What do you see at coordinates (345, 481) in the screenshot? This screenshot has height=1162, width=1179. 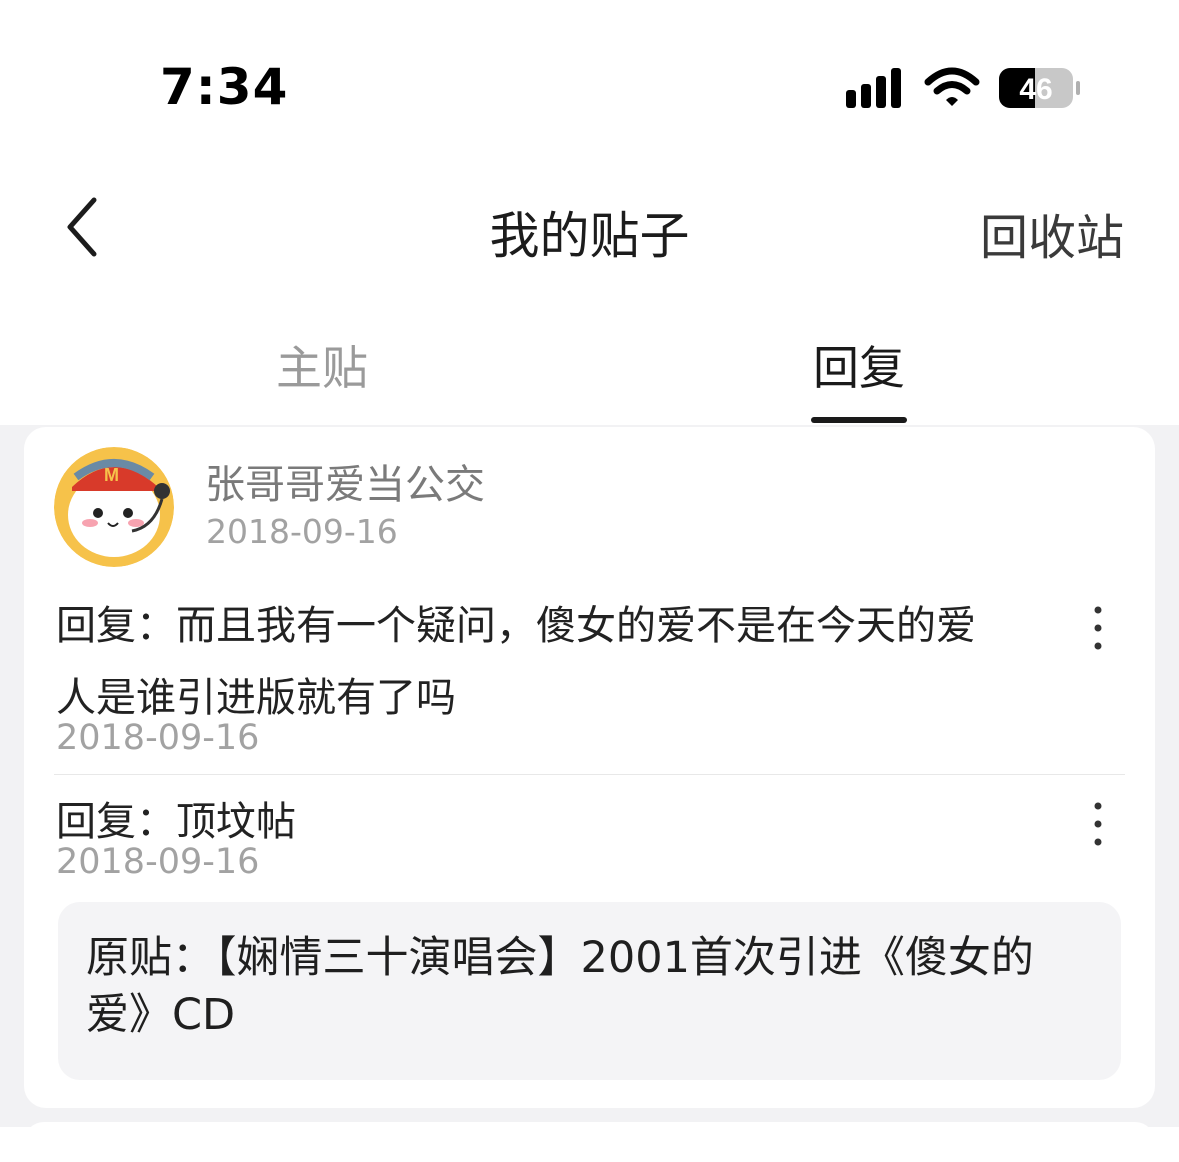 I see `username: 张哥哥爱当公交` at bounding box center [345, 481].